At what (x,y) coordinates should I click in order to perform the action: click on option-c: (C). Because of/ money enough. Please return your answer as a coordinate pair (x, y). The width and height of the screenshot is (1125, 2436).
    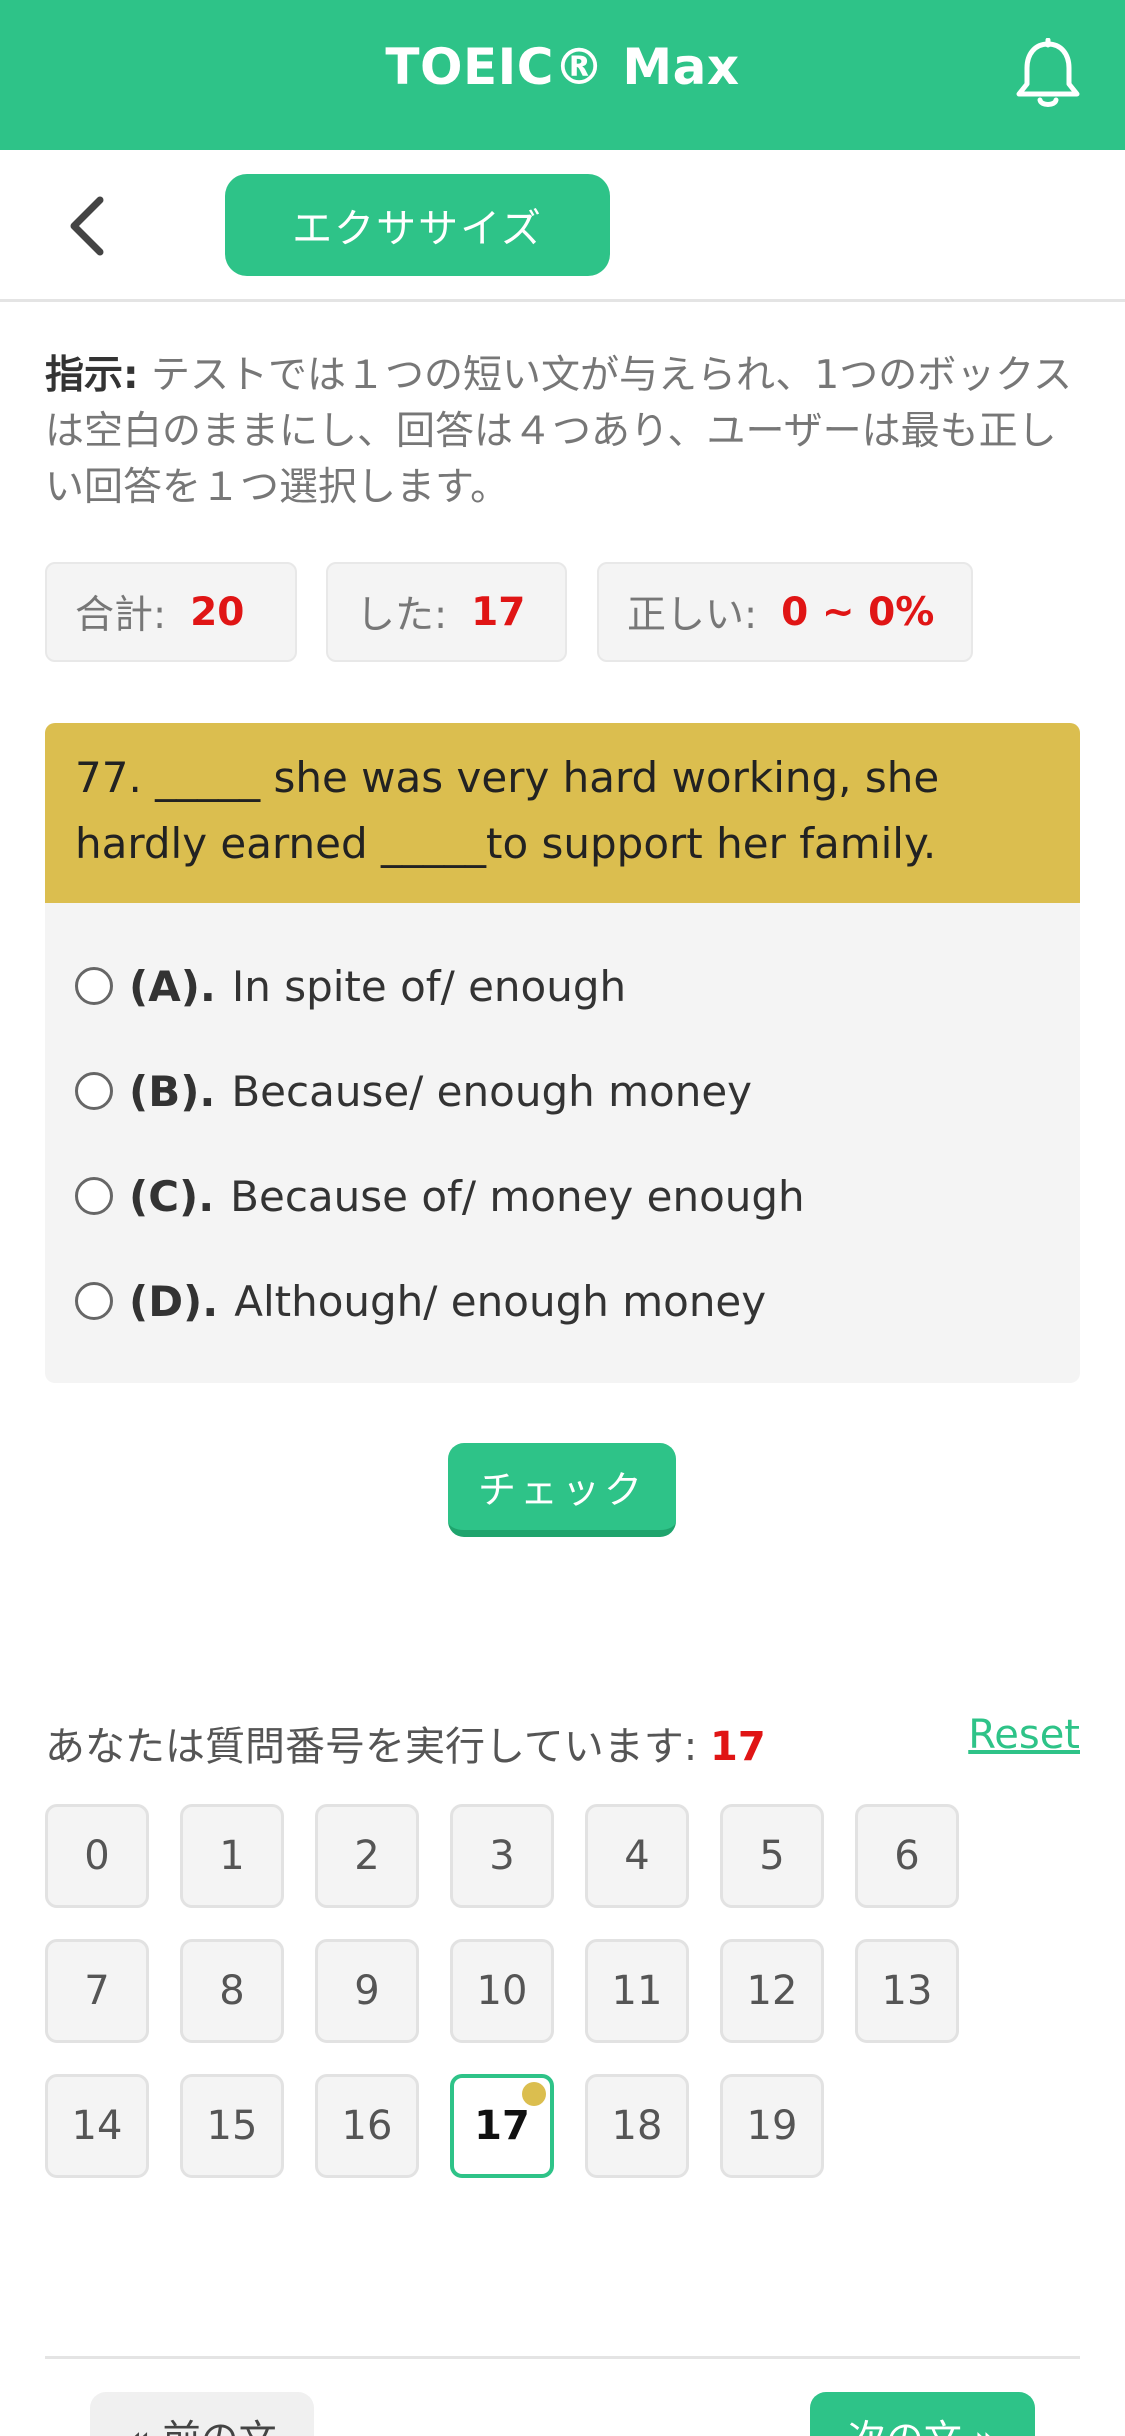
    Looking at the image, I should click on (440, 1196).